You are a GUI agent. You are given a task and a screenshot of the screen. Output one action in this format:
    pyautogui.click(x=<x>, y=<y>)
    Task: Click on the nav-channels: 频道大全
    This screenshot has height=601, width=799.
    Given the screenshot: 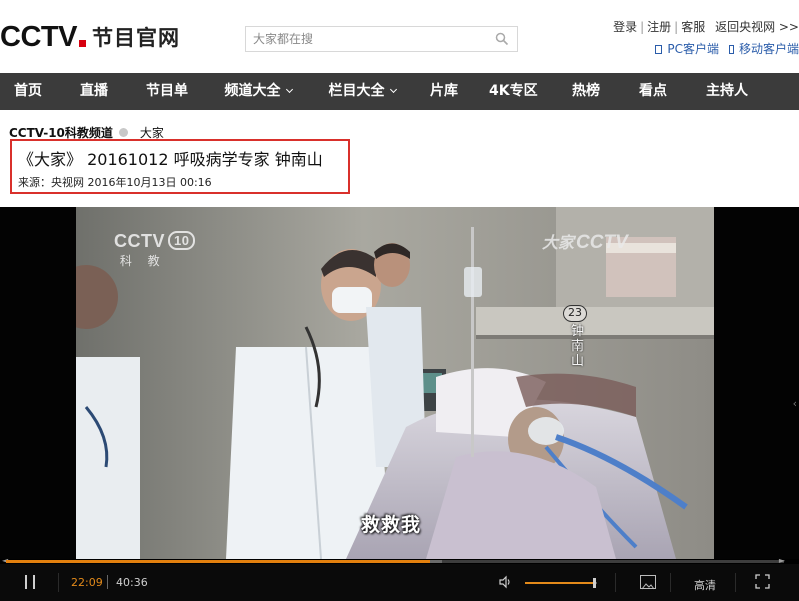 What is the action you would take?
    pyautogui.click(x=258, y=91)
    